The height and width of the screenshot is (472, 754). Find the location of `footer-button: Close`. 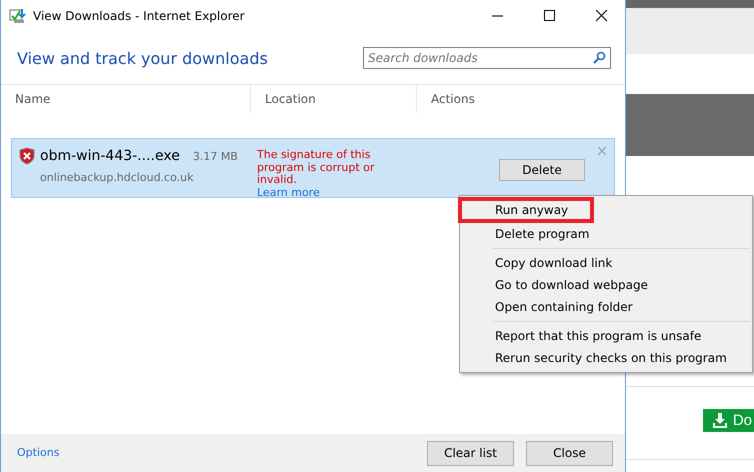

footer-button: Close is located at coordinates (569, 453).